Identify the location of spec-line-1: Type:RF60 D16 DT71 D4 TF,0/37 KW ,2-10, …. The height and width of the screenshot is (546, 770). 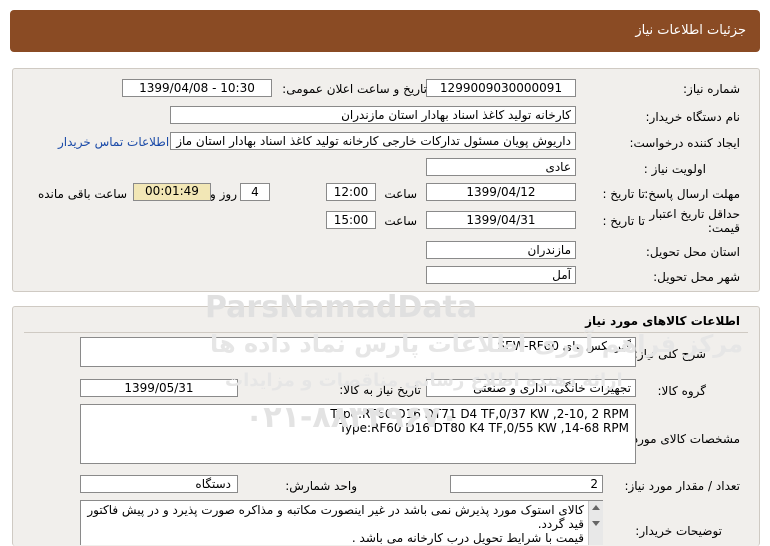
(479, 414).